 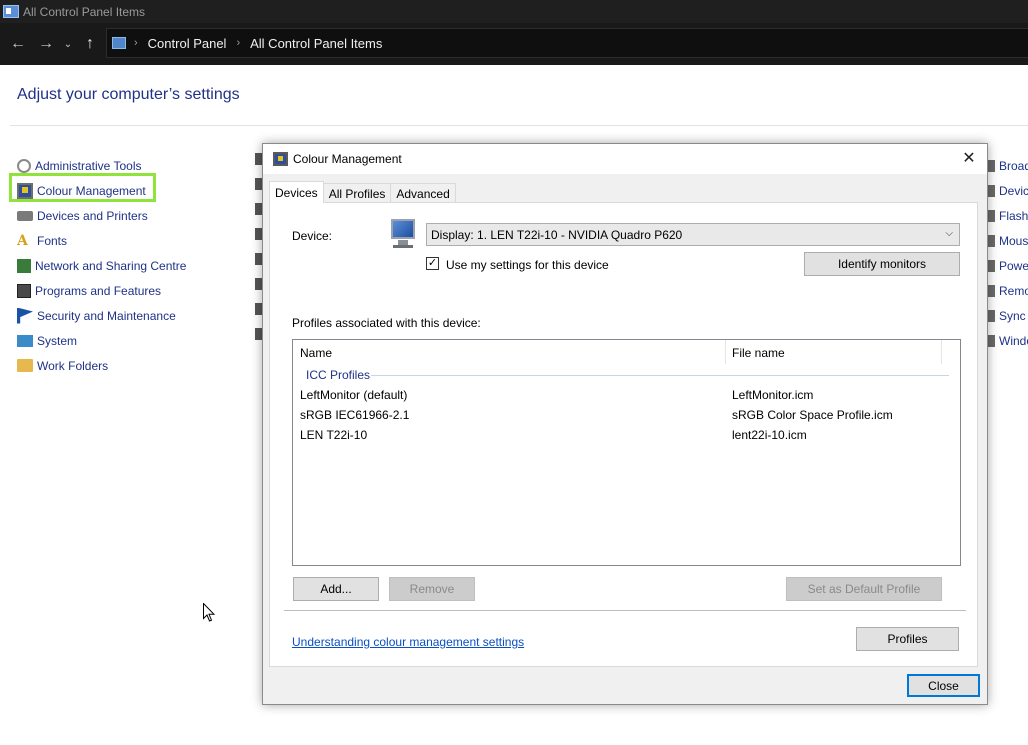 What do you see at coordinates (1006, 215) in the screenshot?
I see `cp-item-partial: Flash` at bounding box center [1006, 215].